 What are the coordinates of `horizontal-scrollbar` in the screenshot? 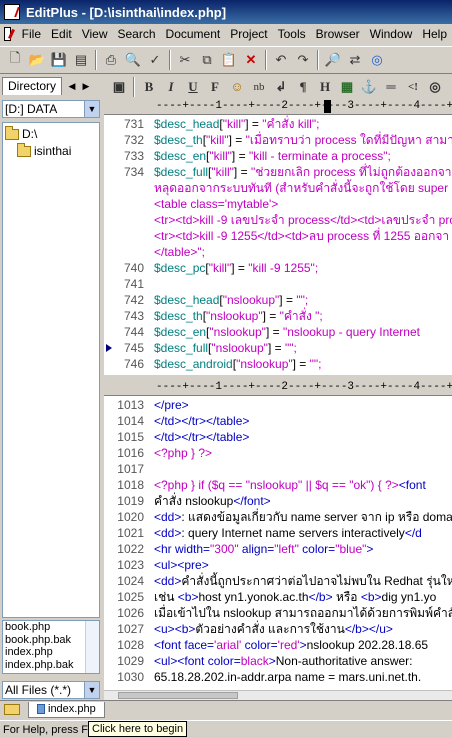 It's located at (278, 695).